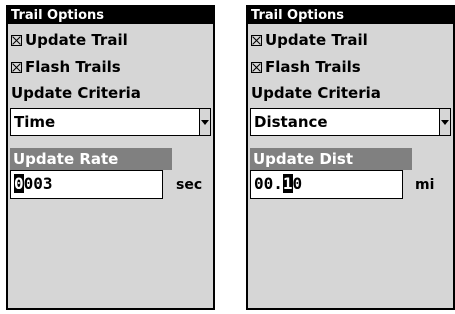 The image size is (455, 314). I want to click on input-value-rest: 003, so click(38, 183).